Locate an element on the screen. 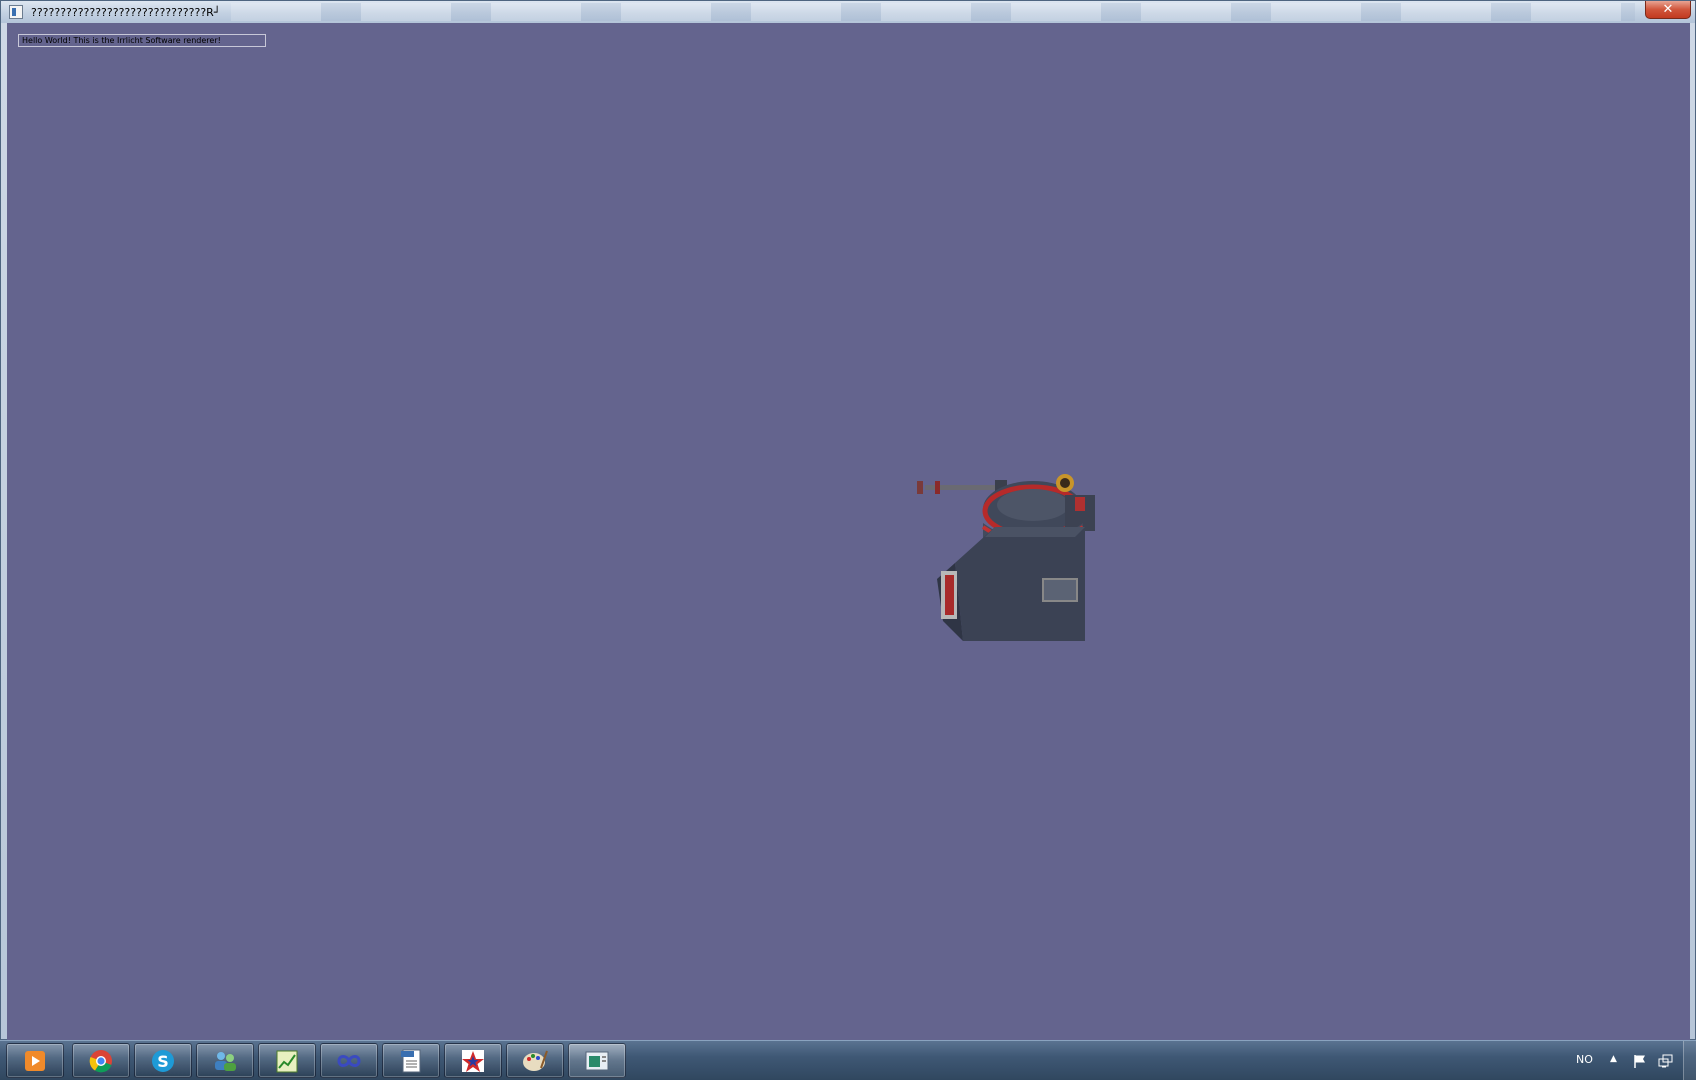 This screenshot has width=1696, height=1080. app-window-icon is located at coordinates (16, 12).